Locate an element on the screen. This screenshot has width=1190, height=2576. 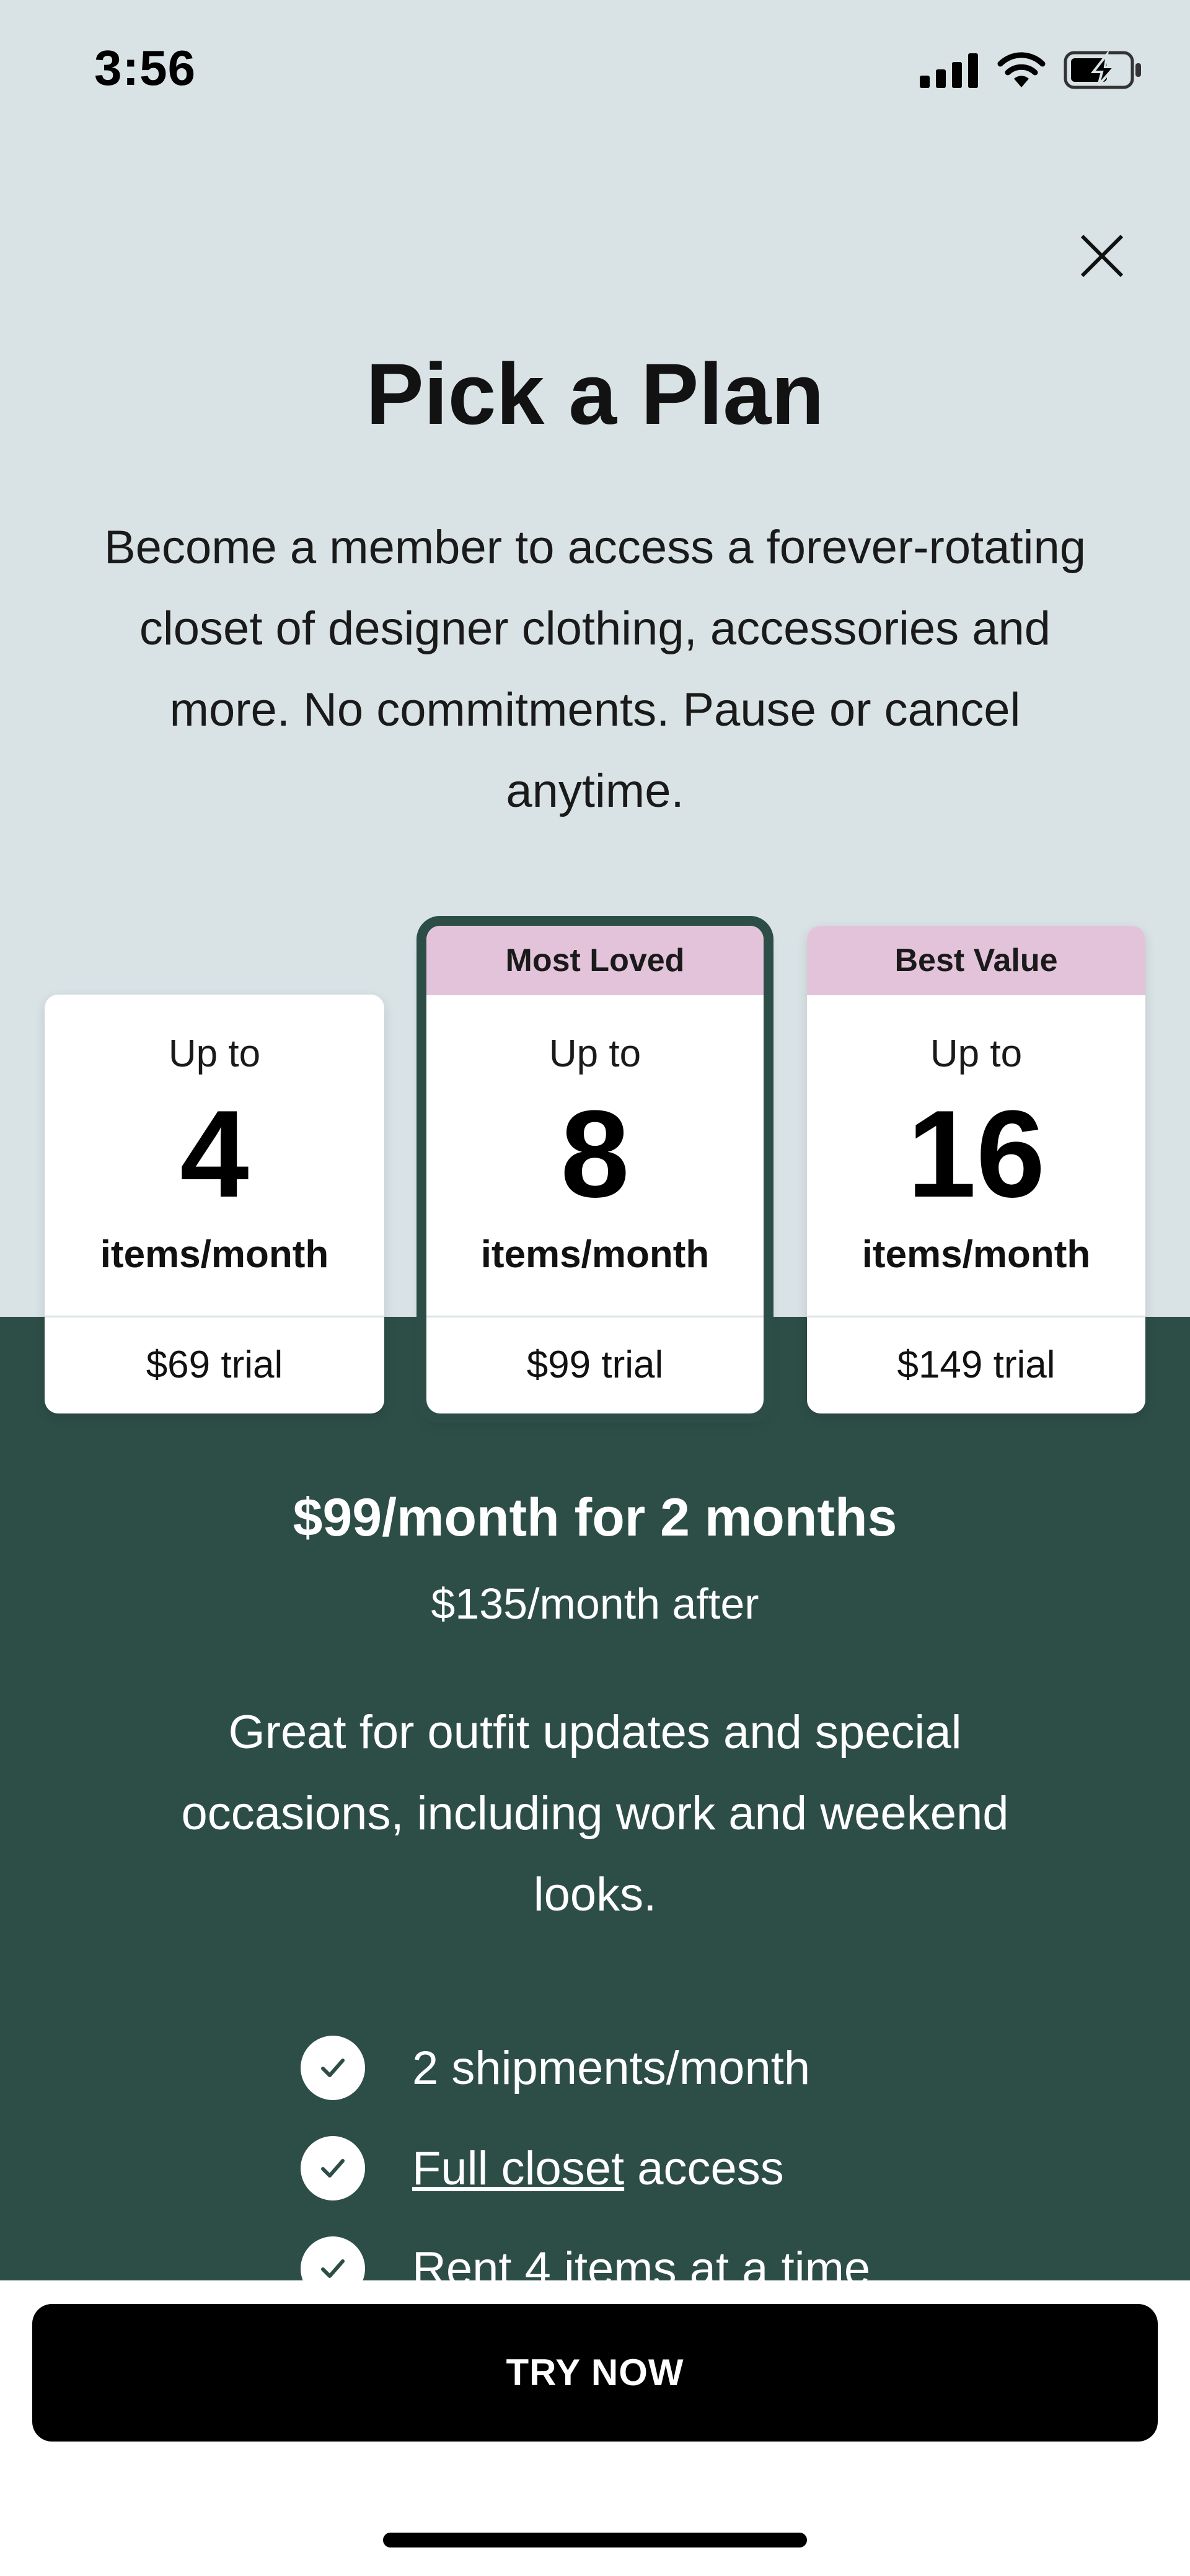
plan-item-count: 4 is located at coordinates (214, 1154).